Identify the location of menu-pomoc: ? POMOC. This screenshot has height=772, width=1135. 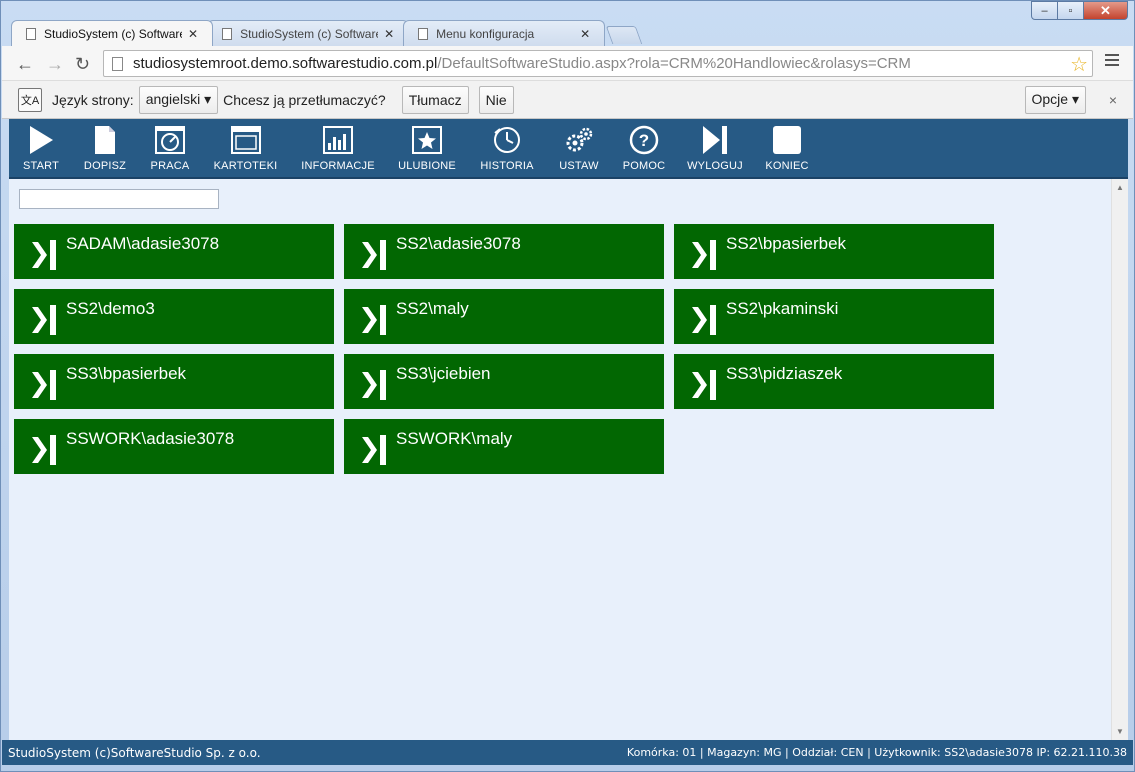
(644, 148).